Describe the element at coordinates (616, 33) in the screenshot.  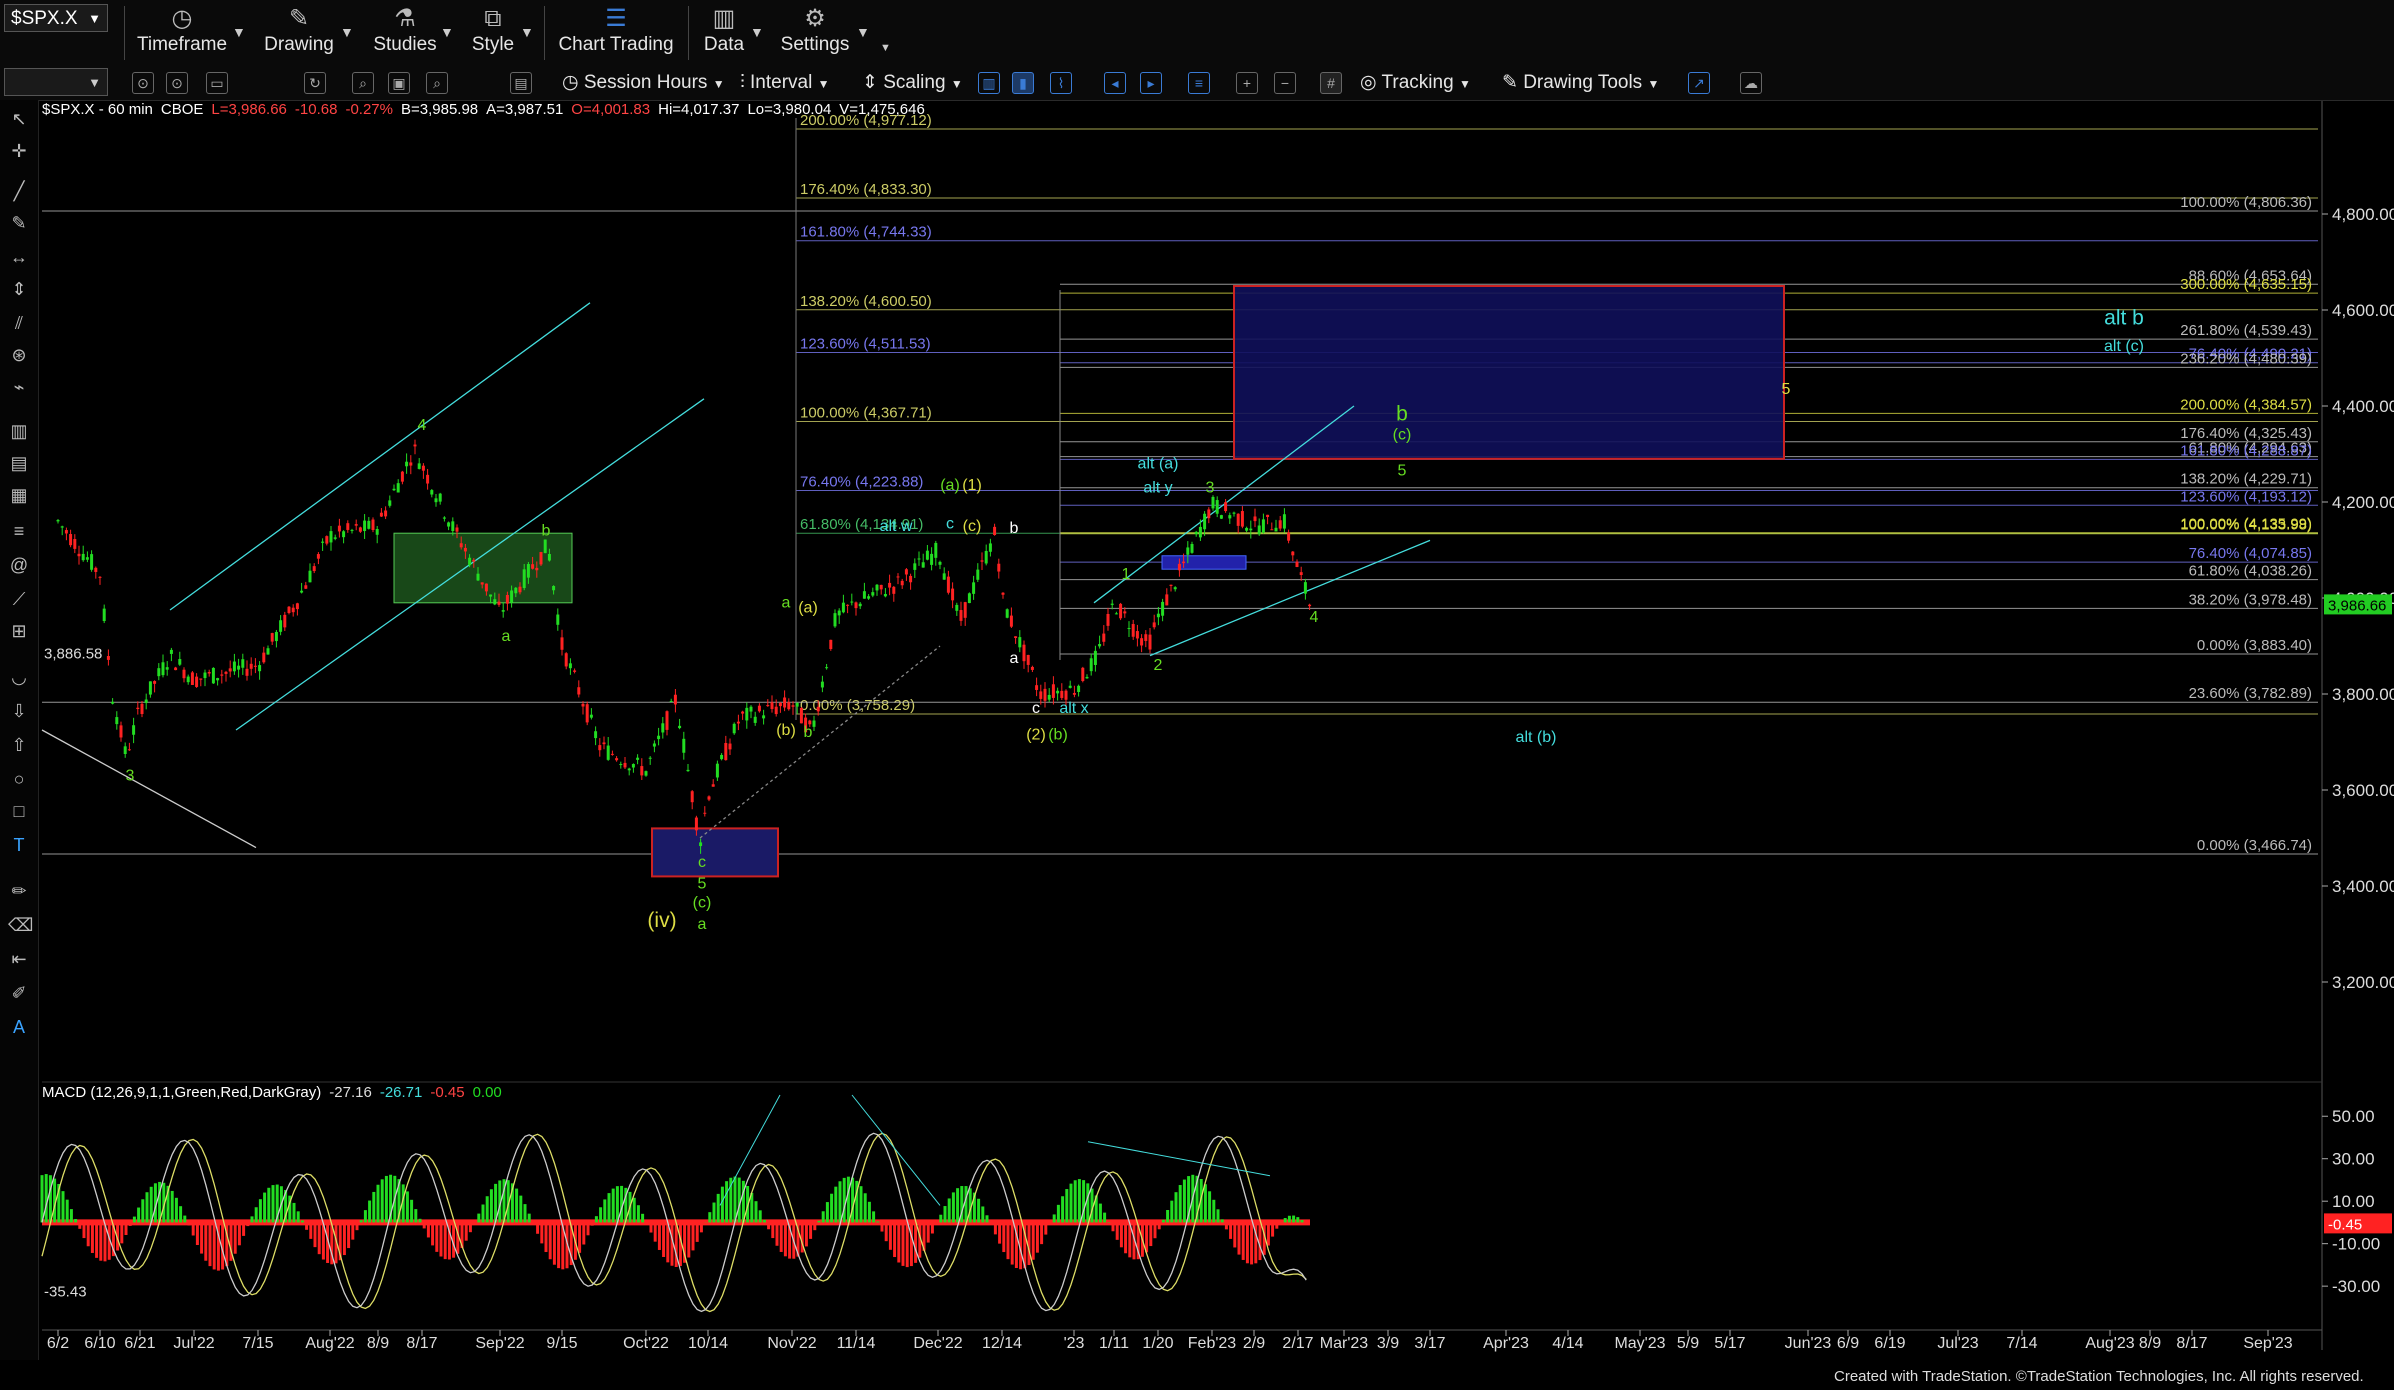
I see `chart-trading-button: ☰ Chart Trading` at that location.